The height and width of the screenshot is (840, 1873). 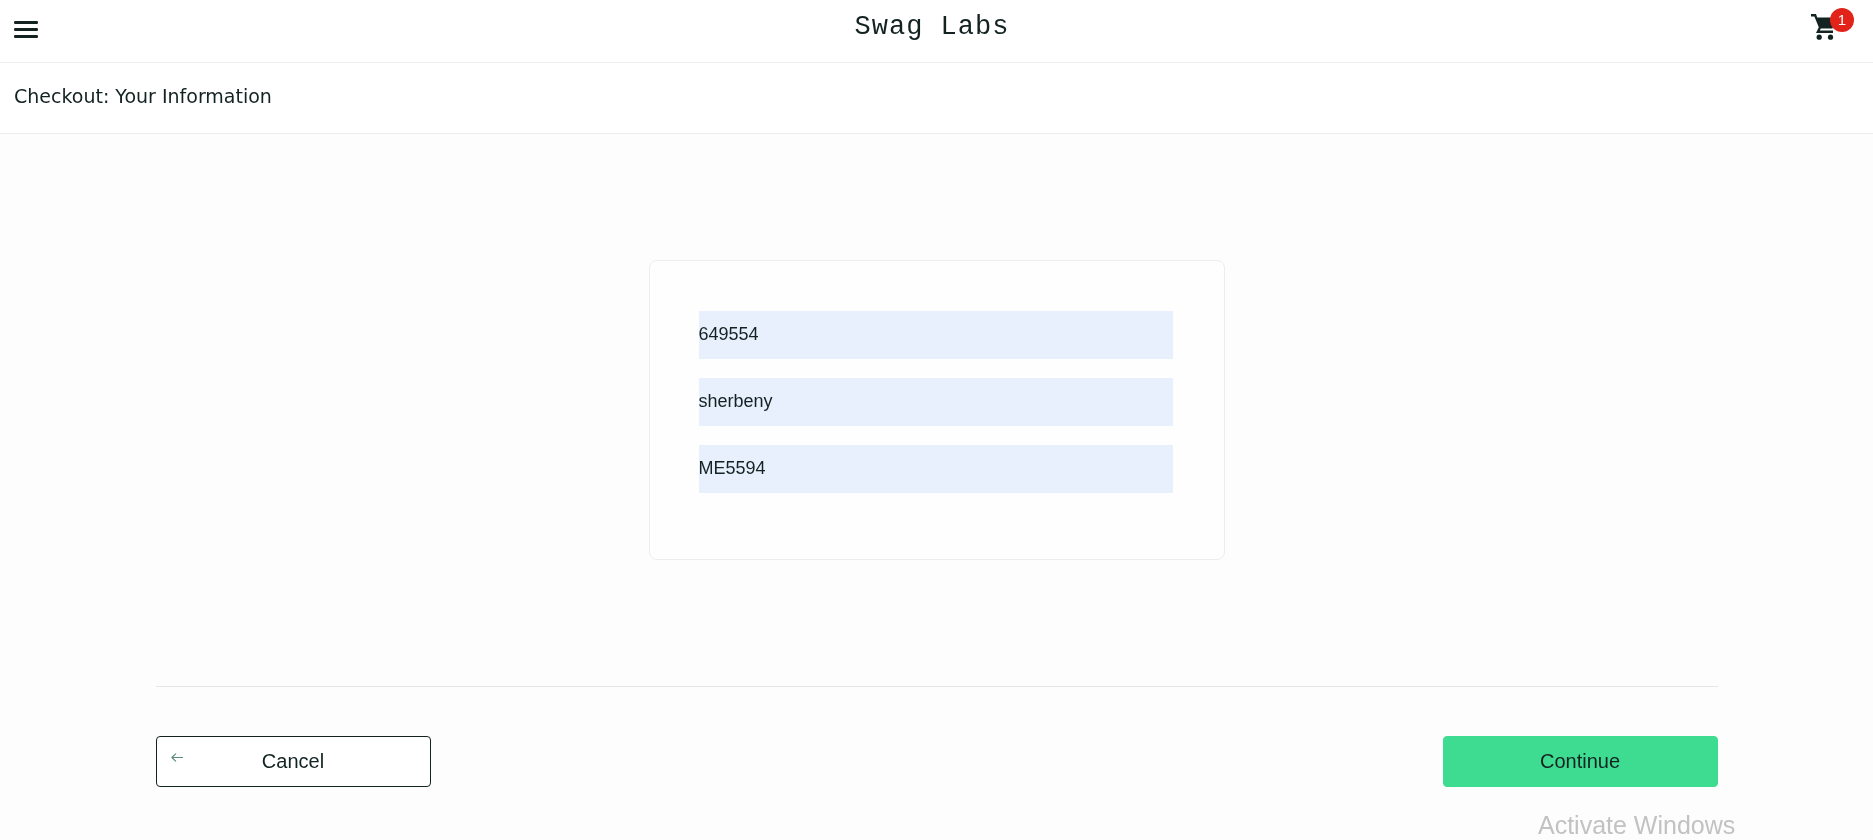 What do you see at coordinates (176, 757) in the screenshot?
I see `left-arrow-icon` at bounding box center [176, 757].